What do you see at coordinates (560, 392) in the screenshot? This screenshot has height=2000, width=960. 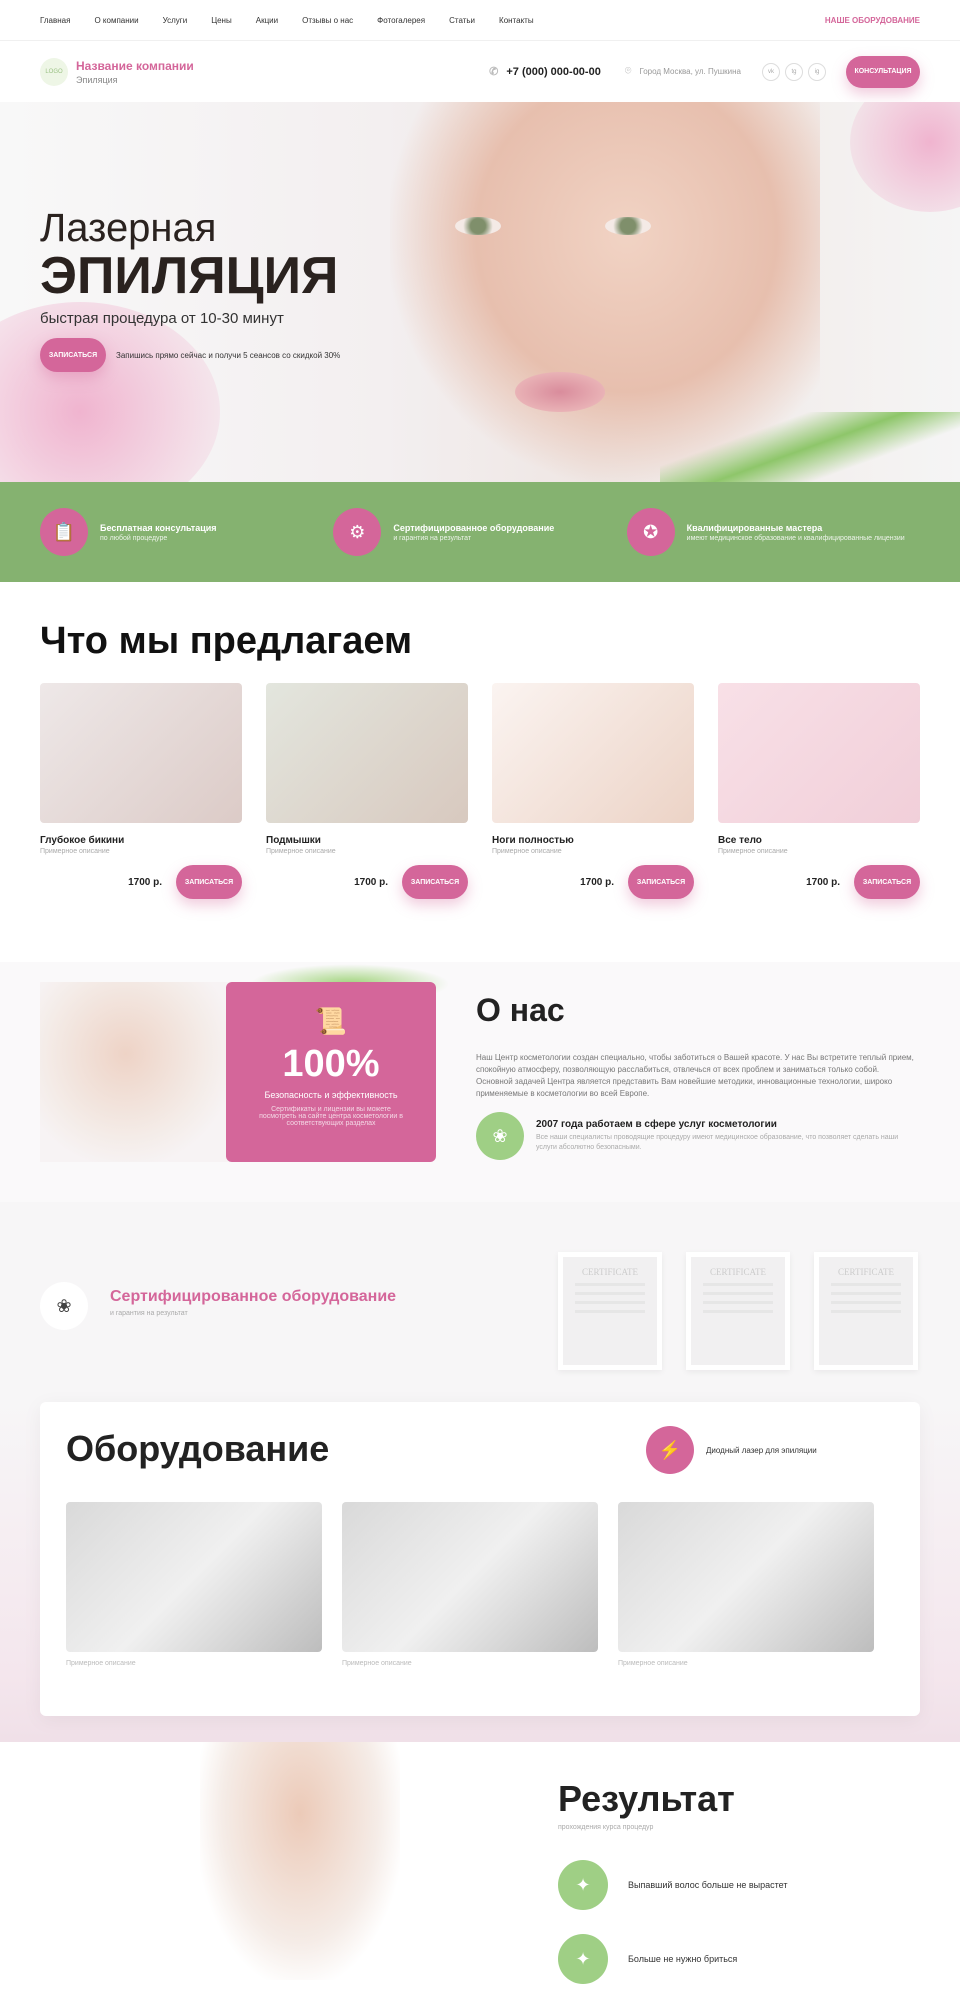 I see `hero-lips` at bounding box center [560, 392].